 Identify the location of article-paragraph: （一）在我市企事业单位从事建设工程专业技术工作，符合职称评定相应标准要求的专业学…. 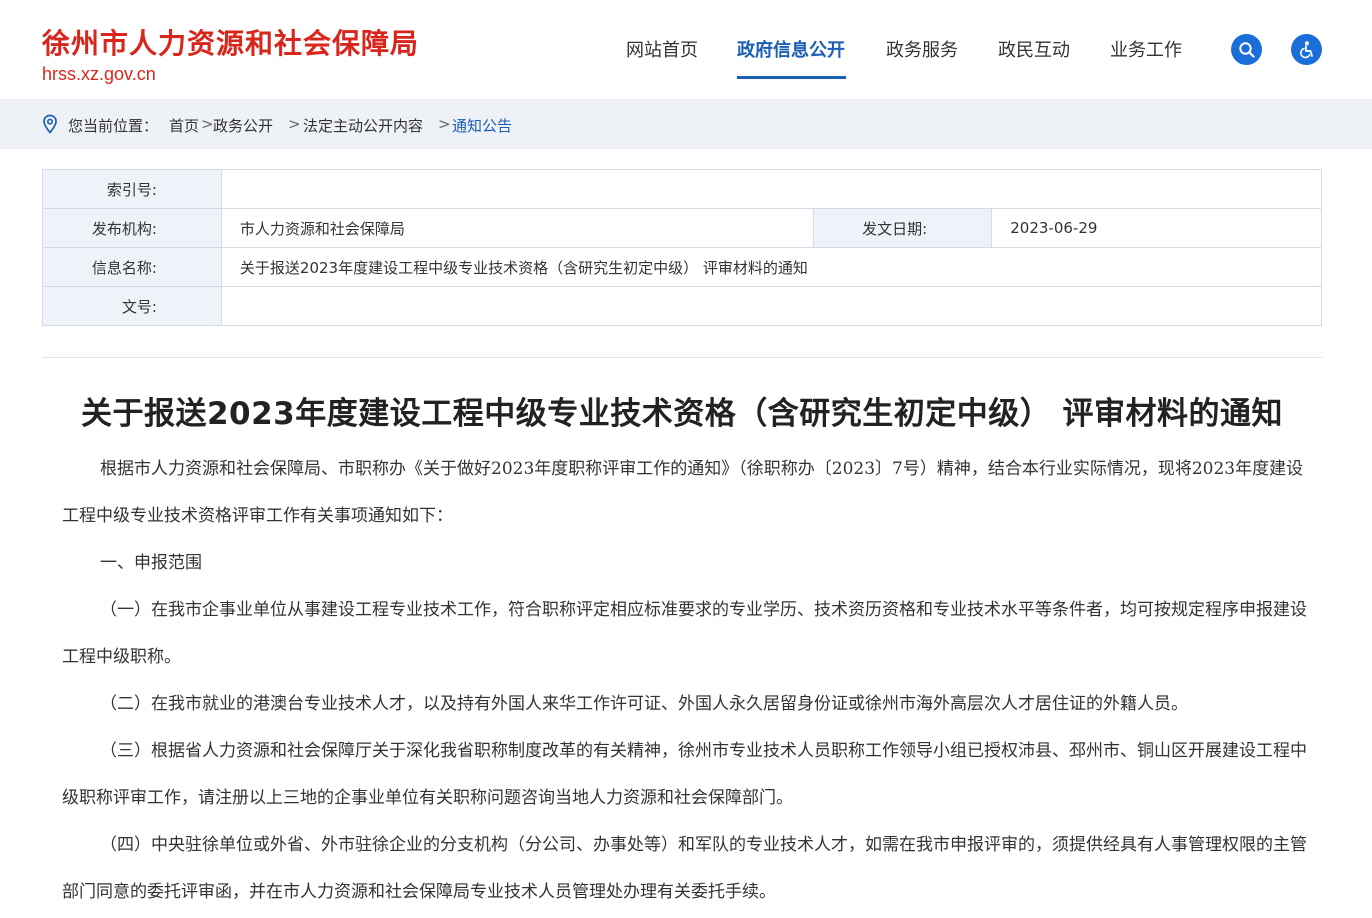
(684, 633).